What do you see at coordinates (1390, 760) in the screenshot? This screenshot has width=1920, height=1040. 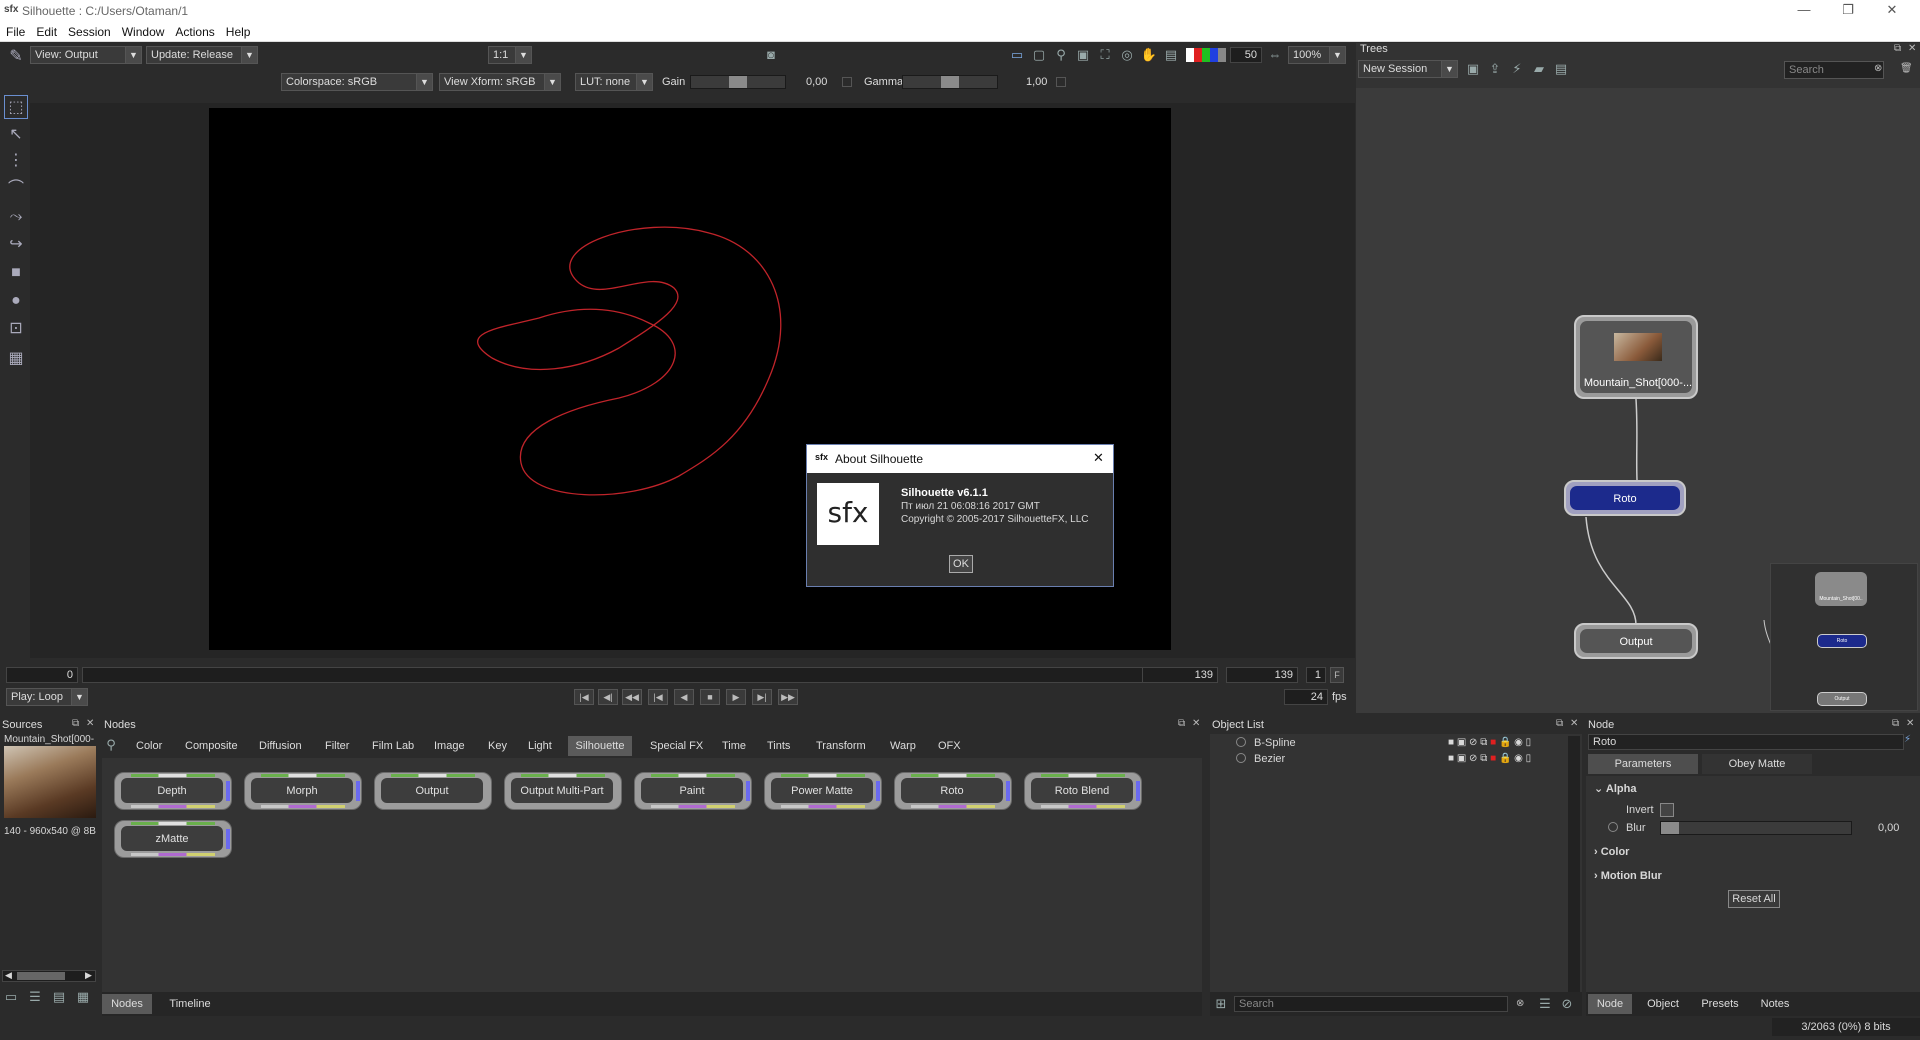 I see `object-row-bezier: Bezier ■ ▣ ⊘ ⧉ ■ 🔒 ◉ ▯` at bounding box center [1390, 760].